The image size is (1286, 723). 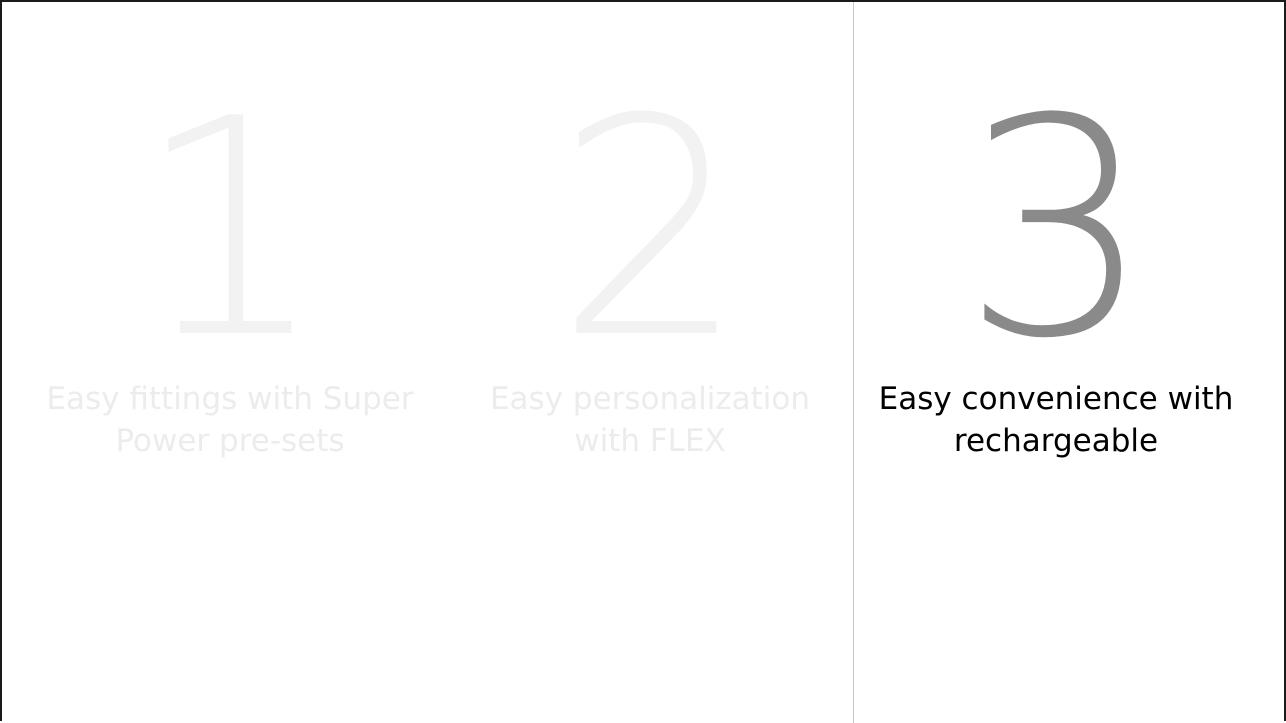 I want to click on step-caption-line-1: Easy fittings with Super, so click(x=230, y=399).